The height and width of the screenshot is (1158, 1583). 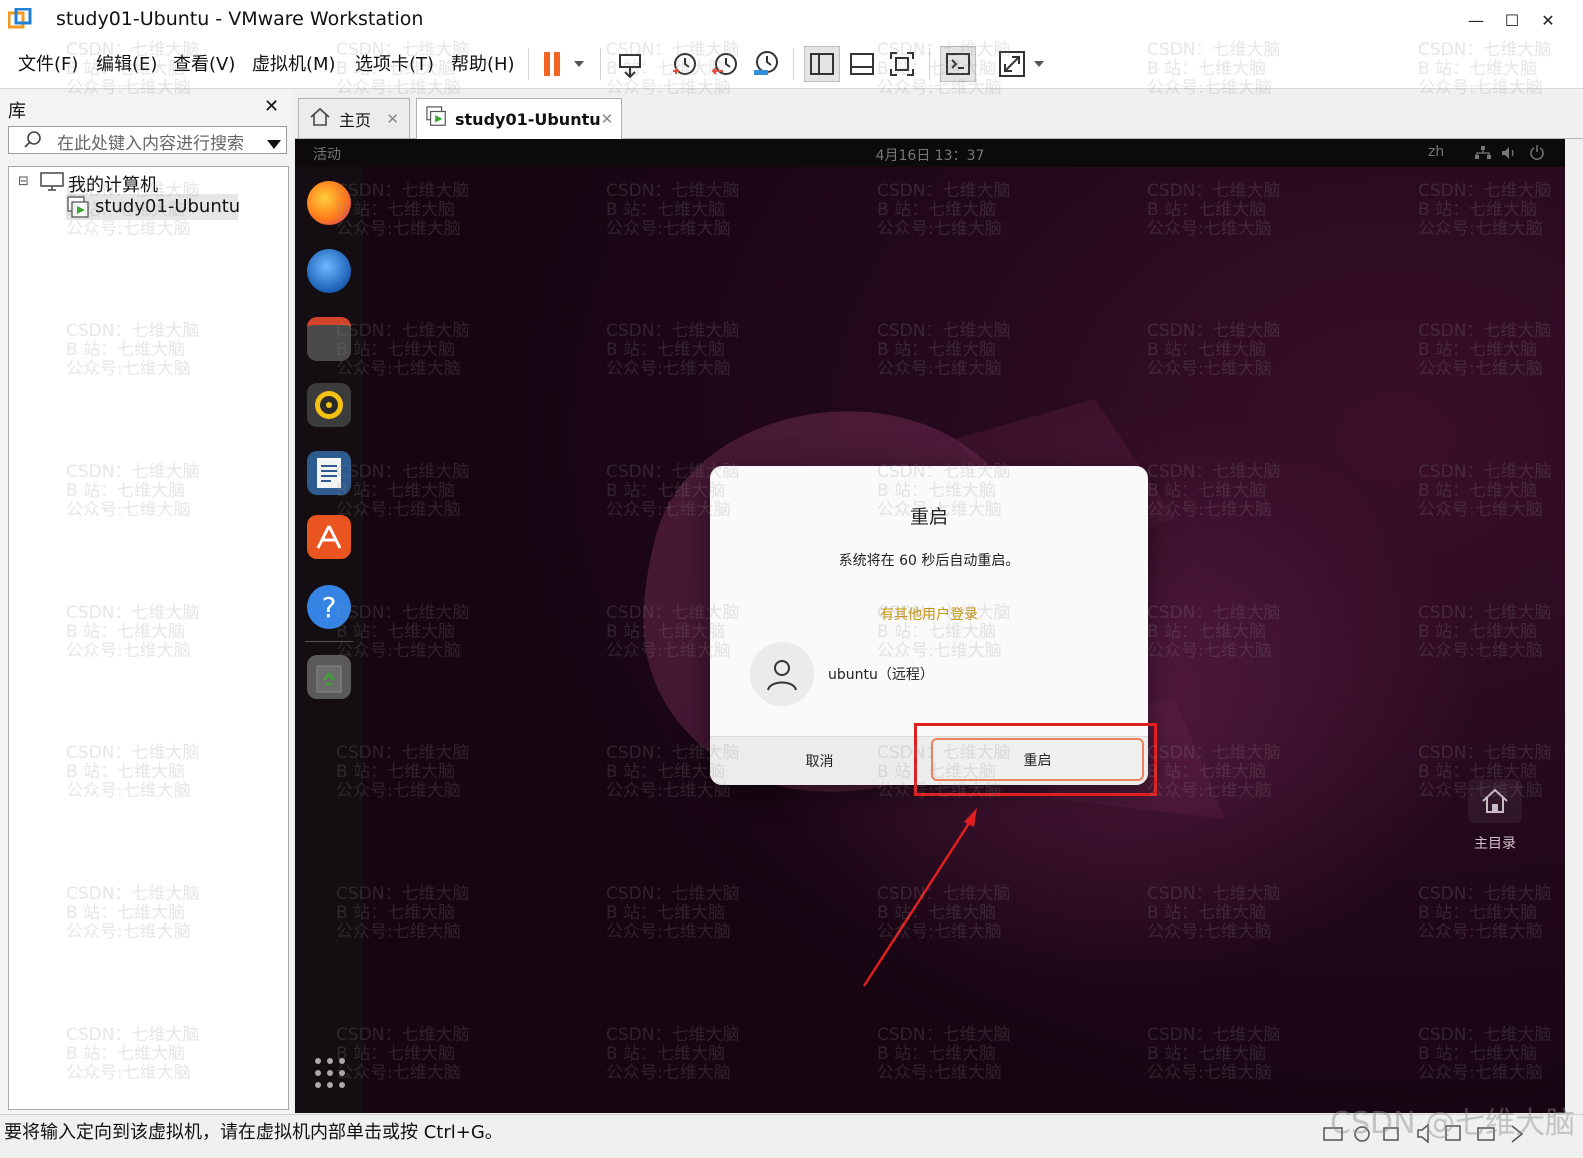 What do you see at coordinates (1436, 152) in the screenshot?
I see `input-method: zh` at bounding box center [1436, 152].